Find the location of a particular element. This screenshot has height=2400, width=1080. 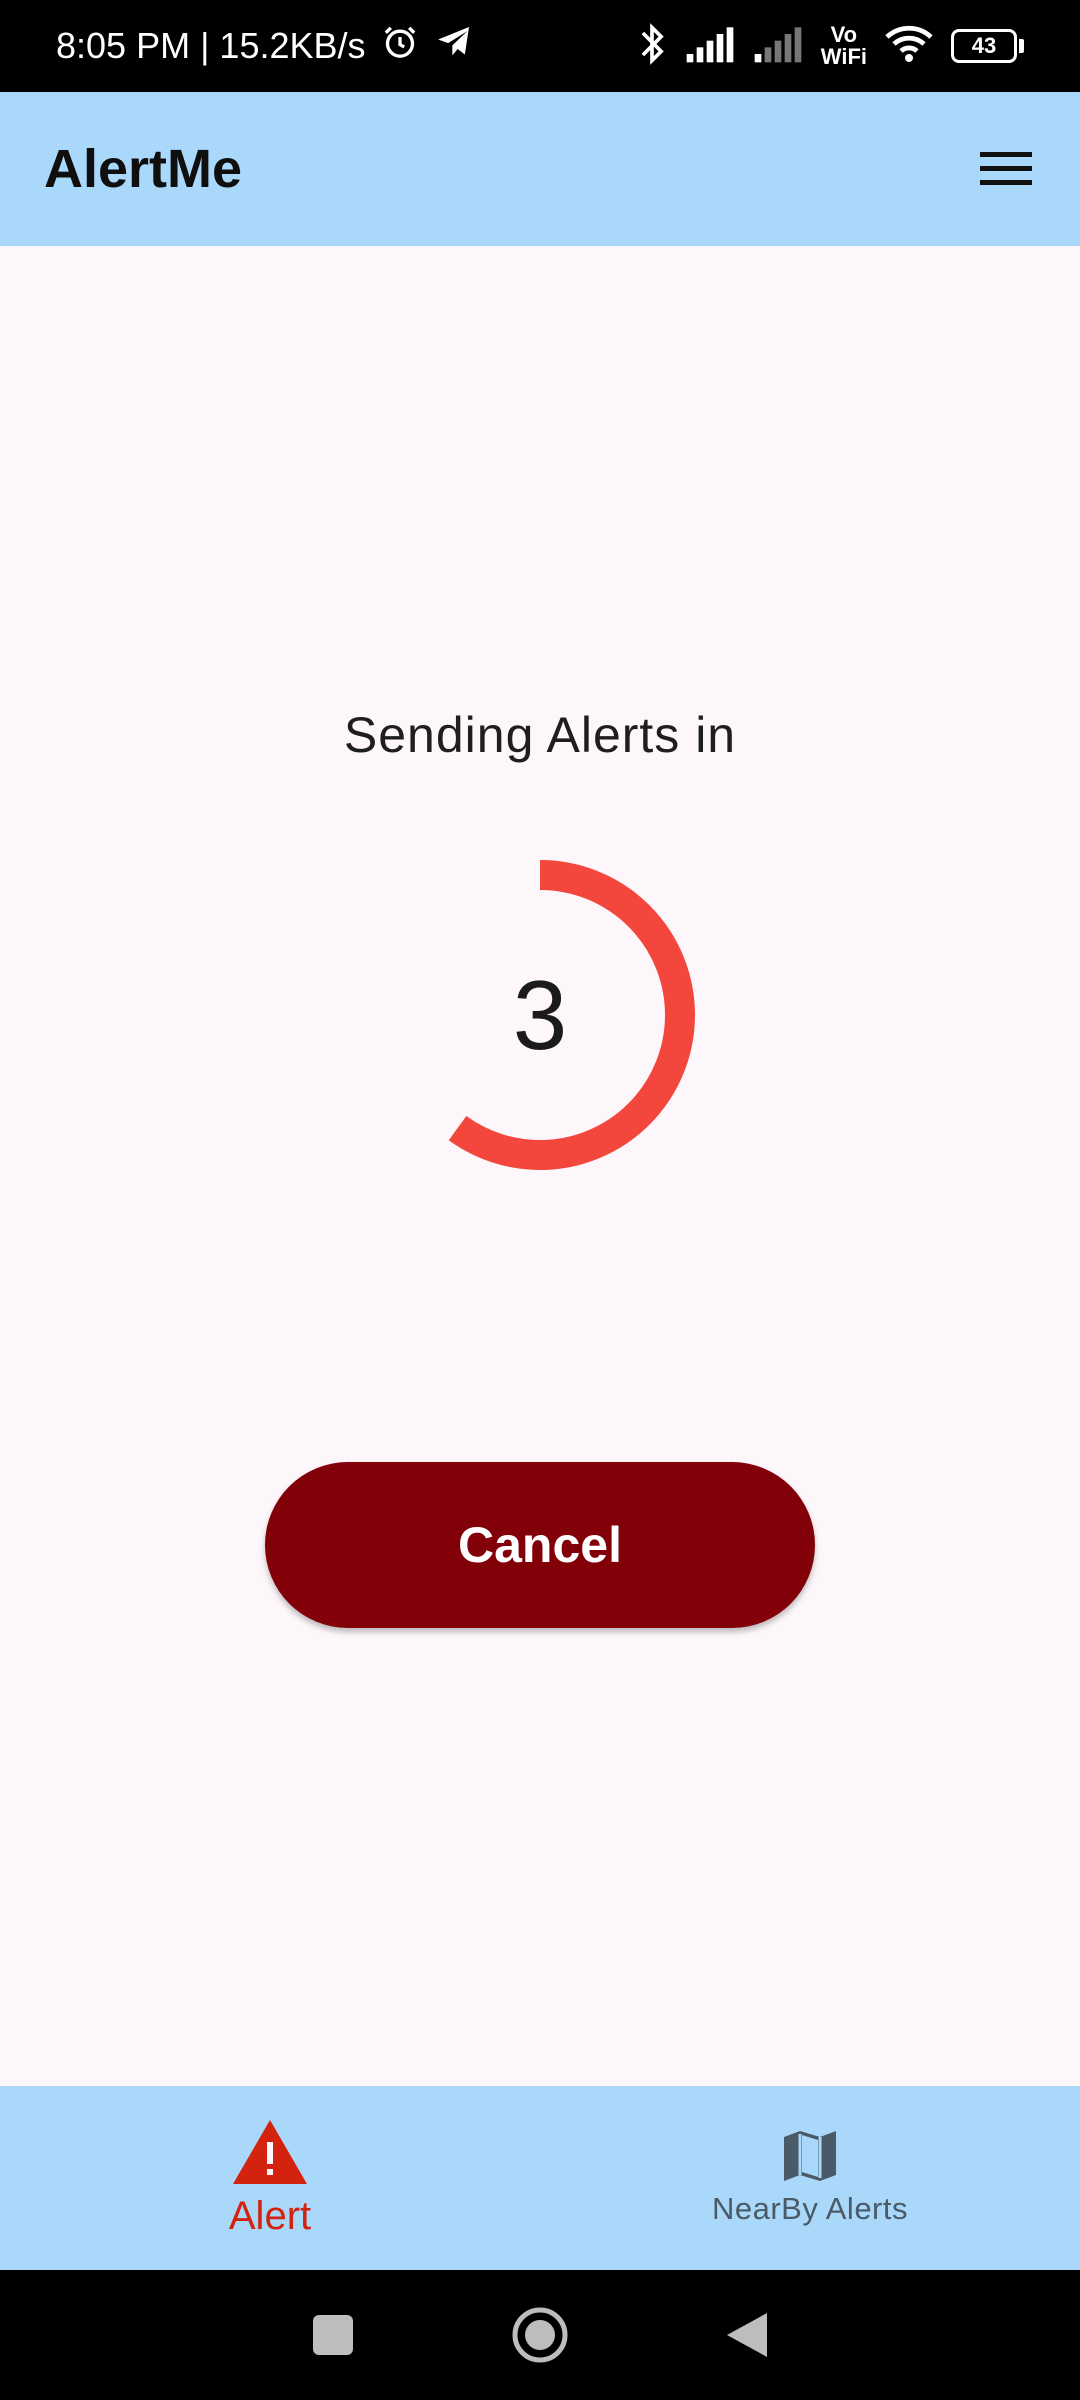

alarm-icon is located at coordinates (400, 46).